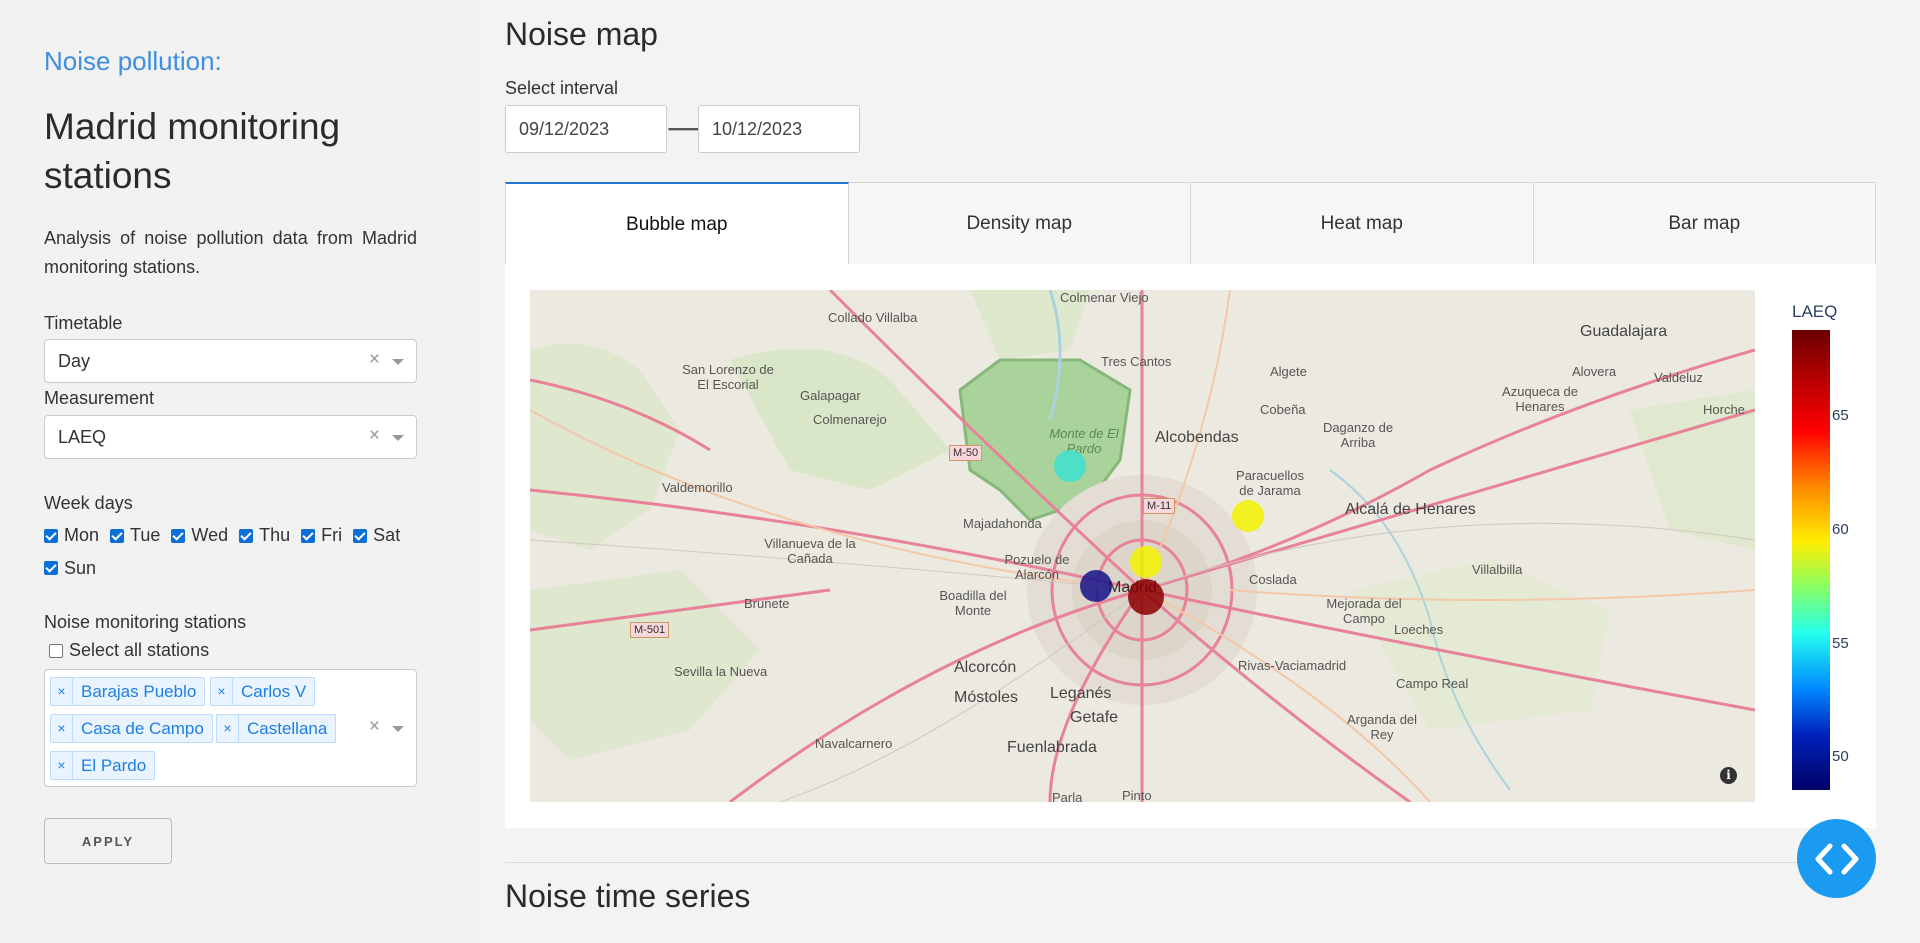 The image size is (1920, 943). What do you see at coordinates (581, 34) in the screenshot?
I see `page-title: Noise map` at bounding box center [581, 34].